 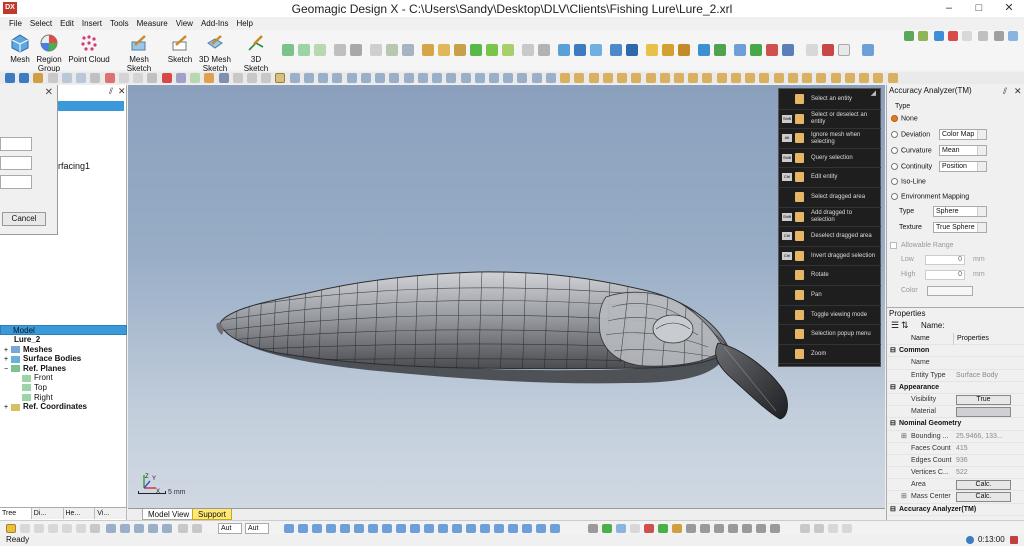 I want to click on maximize-button: □, so click(x=979, y=8).